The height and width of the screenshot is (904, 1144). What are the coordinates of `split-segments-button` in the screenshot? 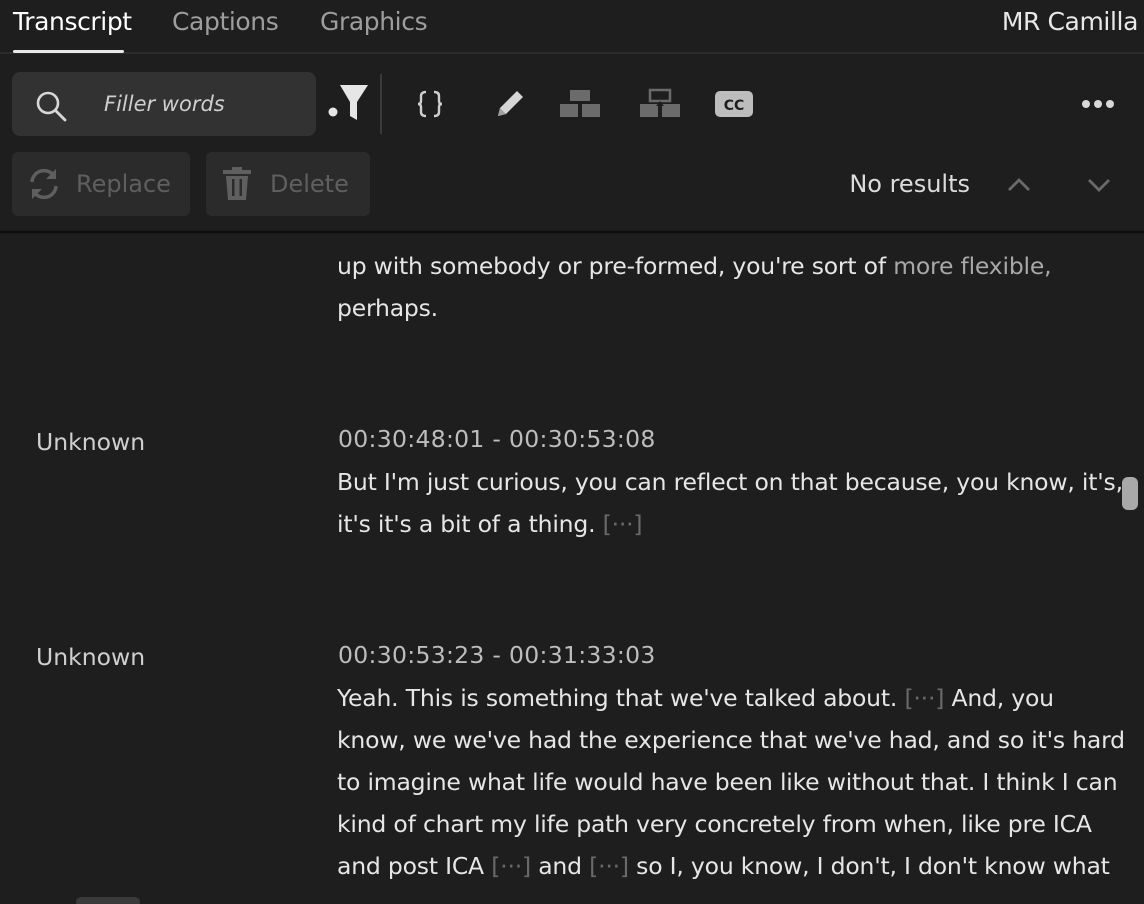 It's located at (660, 104).